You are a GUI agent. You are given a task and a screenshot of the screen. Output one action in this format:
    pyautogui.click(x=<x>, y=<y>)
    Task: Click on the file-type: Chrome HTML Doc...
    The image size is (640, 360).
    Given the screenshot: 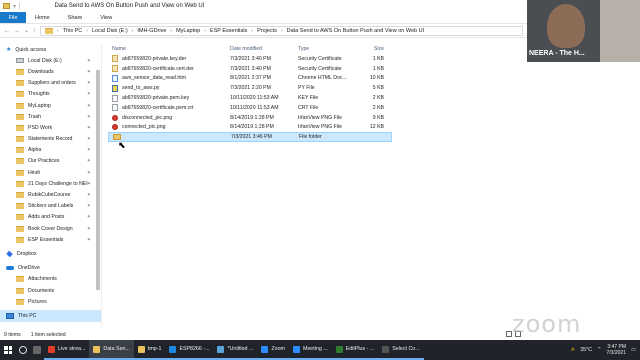 What is the action you would take?
    pyautogui.click(x=322, y=78)
    